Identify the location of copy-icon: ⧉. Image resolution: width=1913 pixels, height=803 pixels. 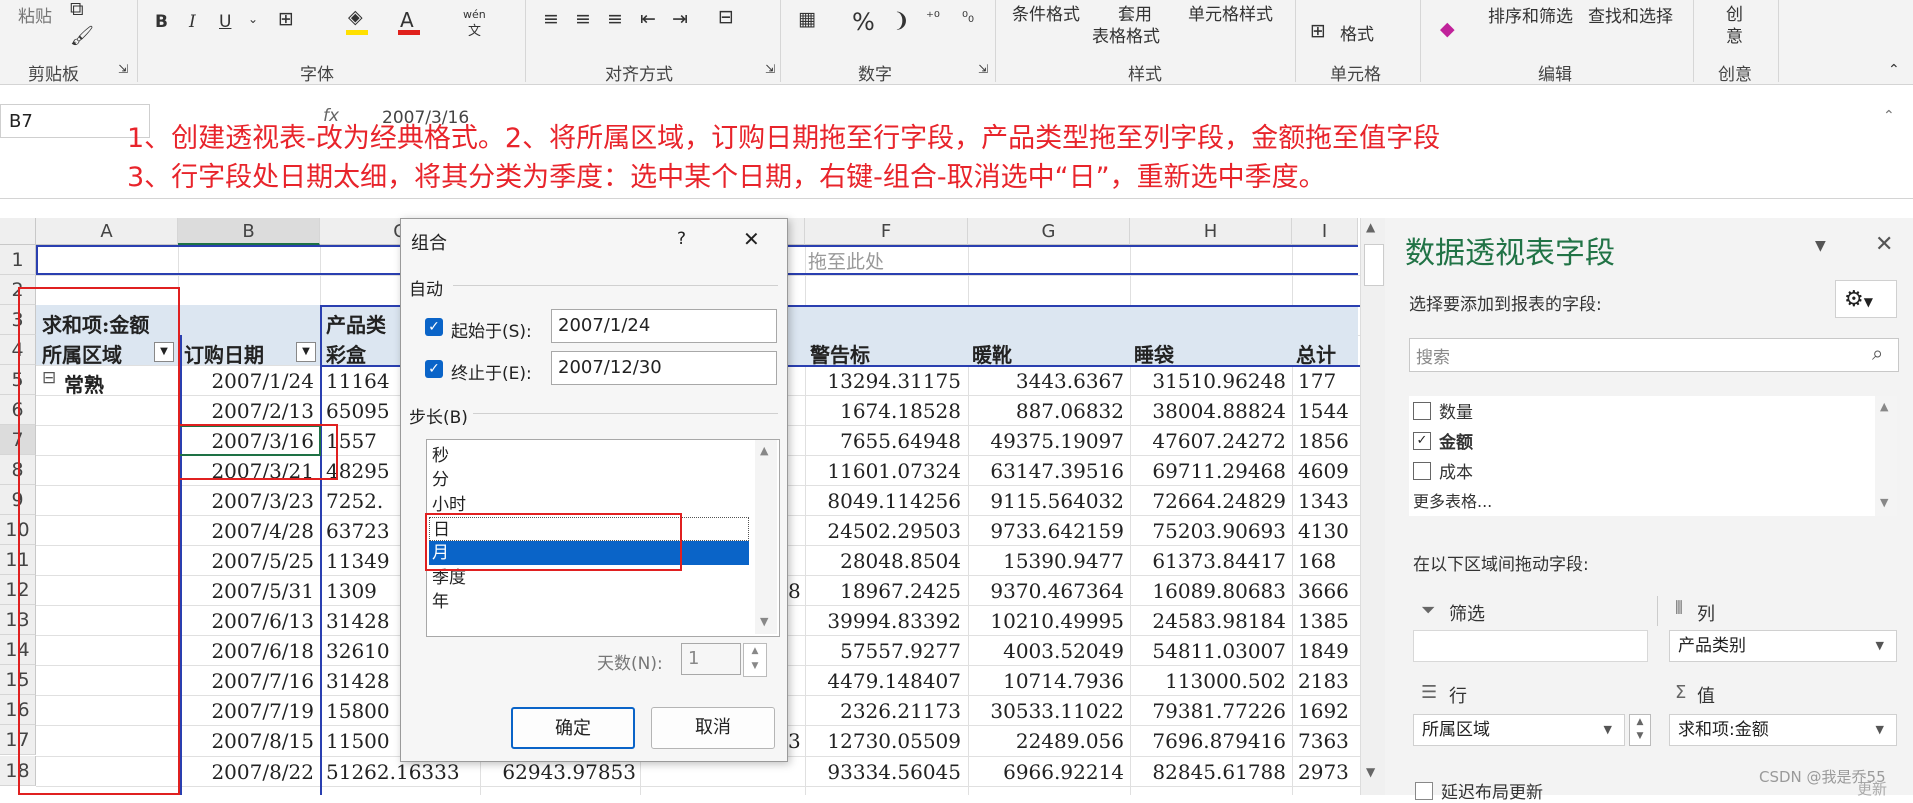
(77, 10).